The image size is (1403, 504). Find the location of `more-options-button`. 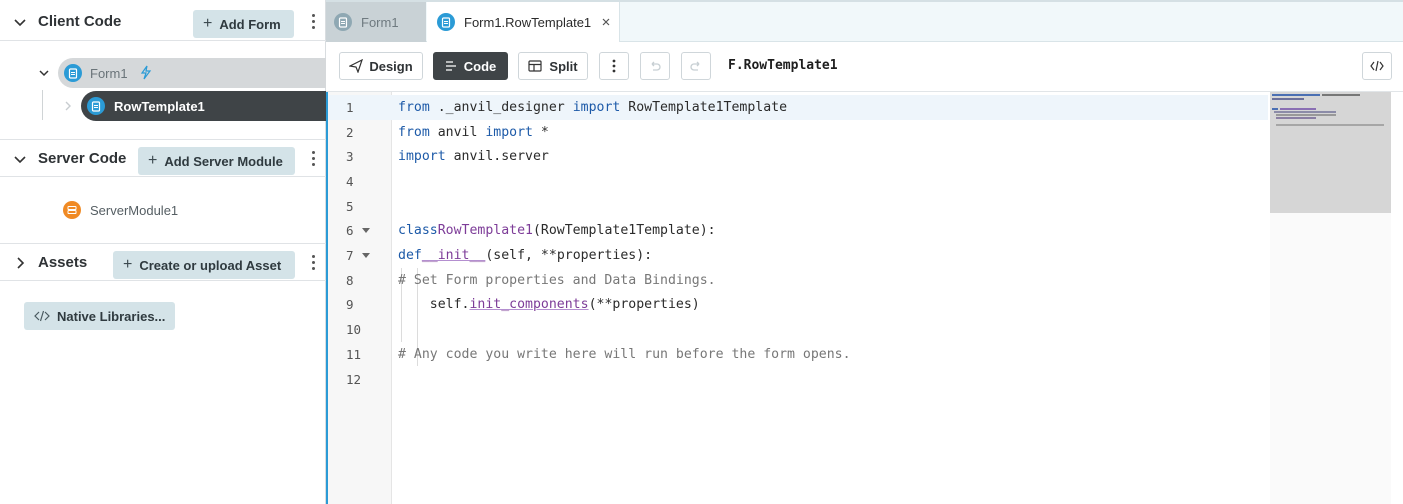

more-options-button is located at coordinates (614, 66).